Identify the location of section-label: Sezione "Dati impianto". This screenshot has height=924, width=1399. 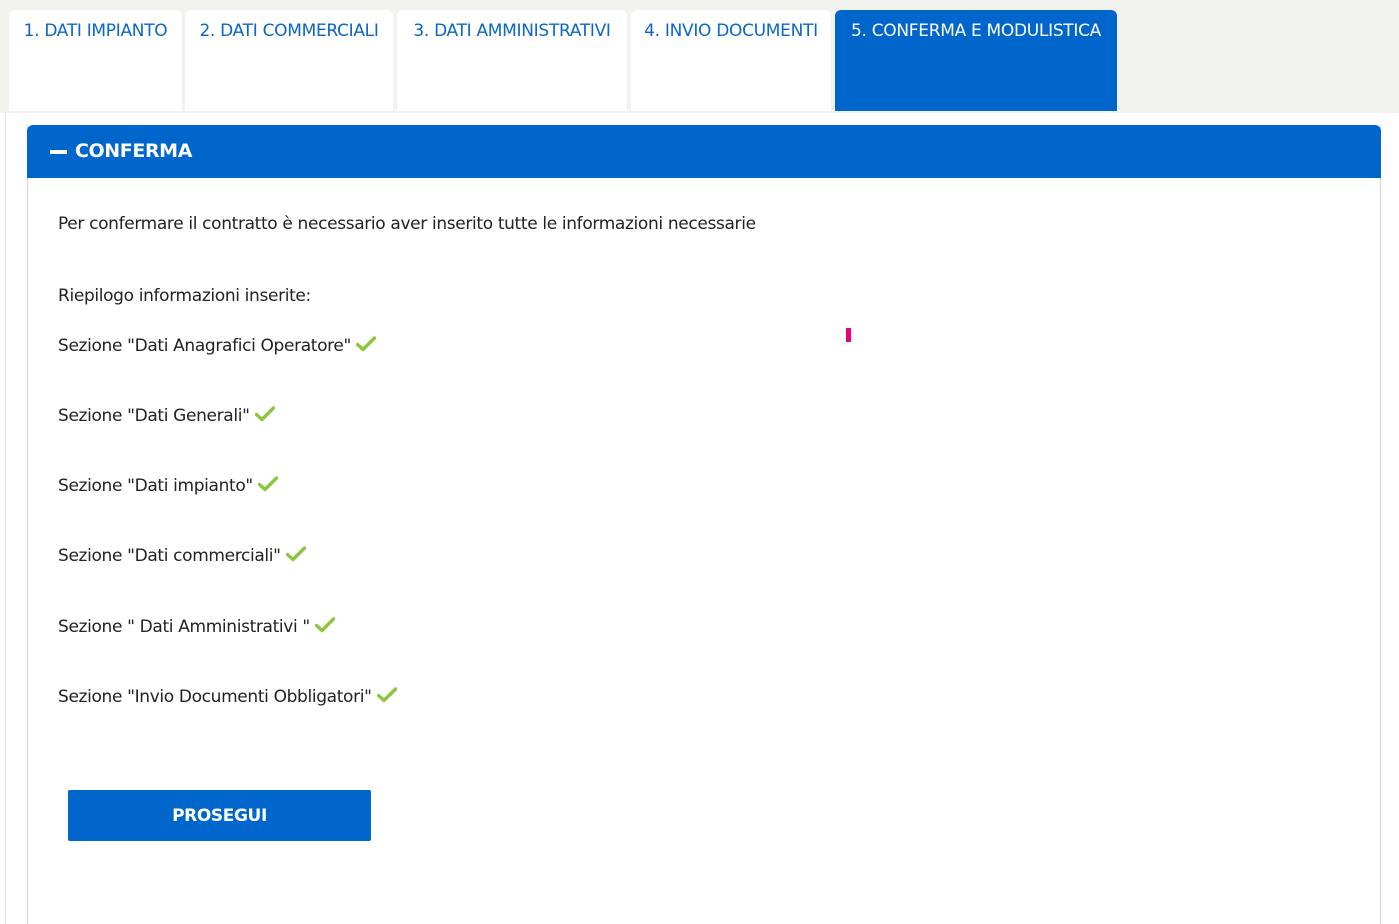
(155, 486).